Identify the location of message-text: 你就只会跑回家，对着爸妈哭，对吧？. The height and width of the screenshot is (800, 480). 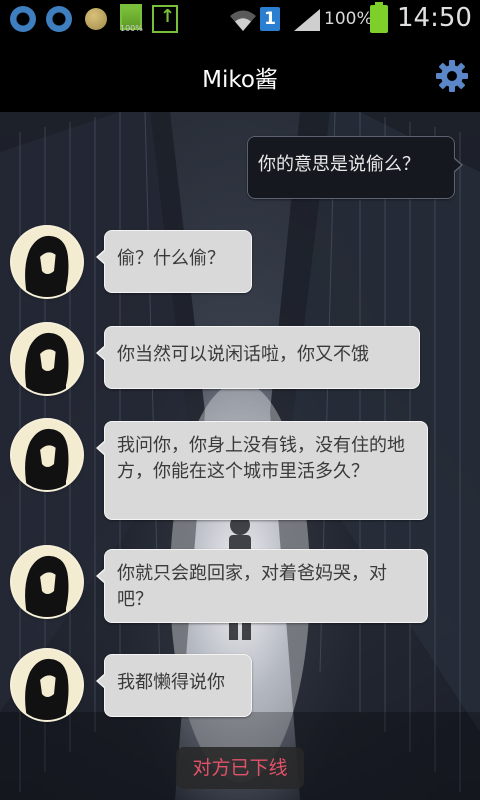
(252, 586).